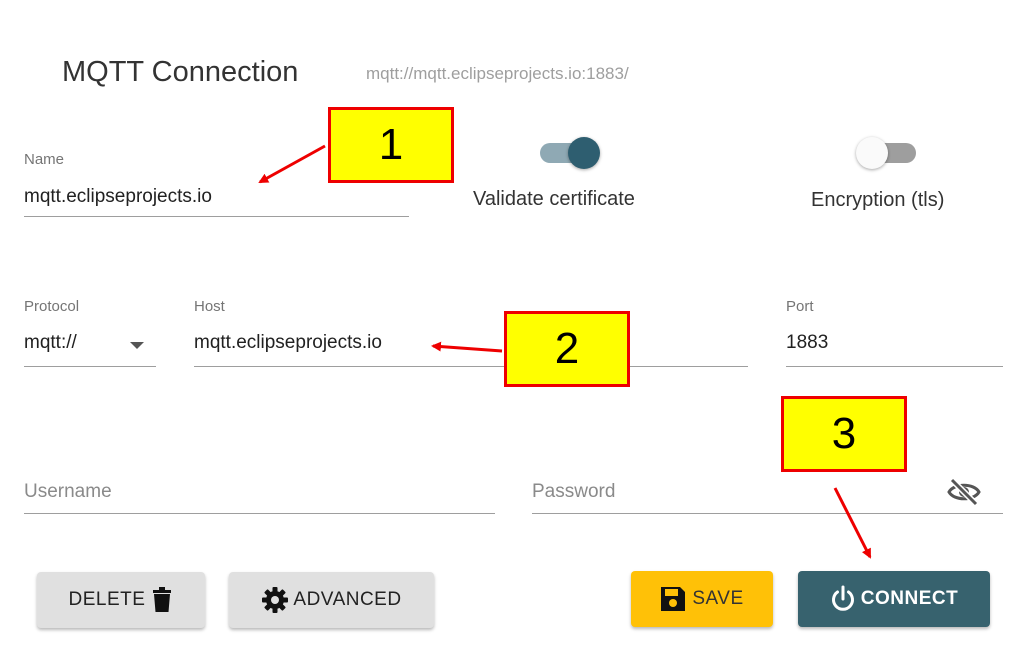  What do you see at coordinates (844, 434) in the screenshot?
I see `callout-3: 3` at bounding box center [844, 434].